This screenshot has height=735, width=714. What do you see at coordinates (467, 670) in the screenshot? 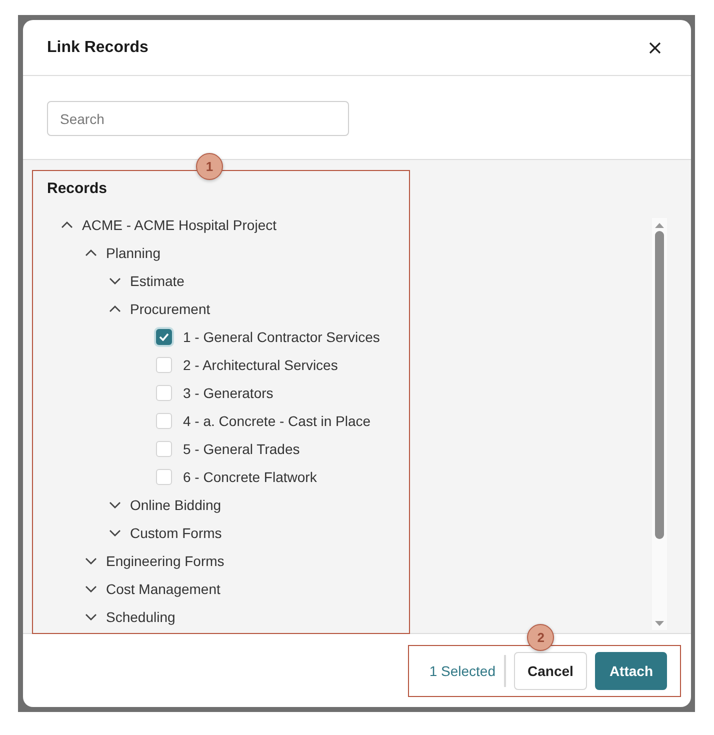
I see `selected-count: 1 Selected` at bounding box center [467, 670].